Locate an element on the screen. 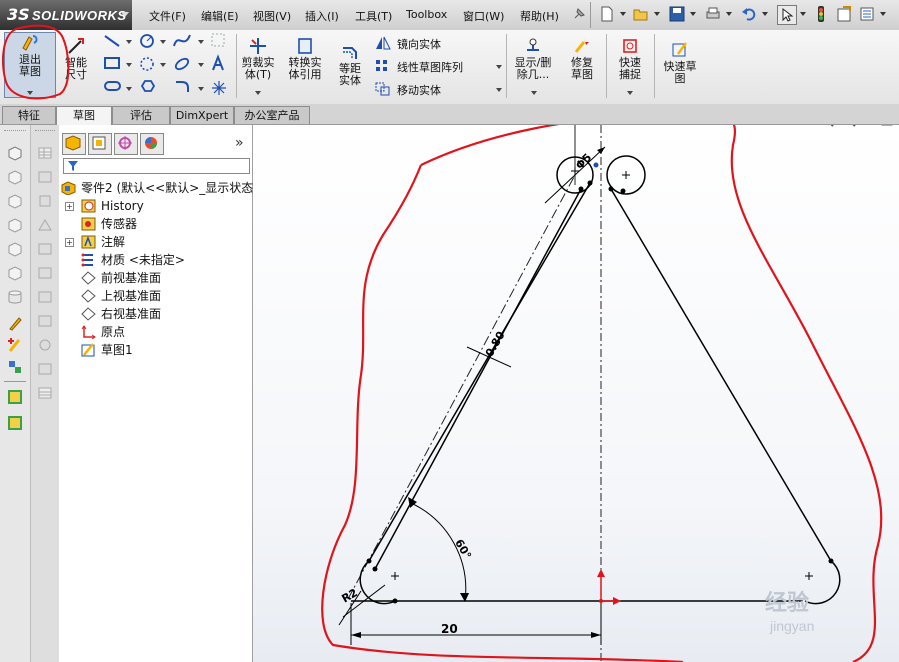 The height and width of the screenshot is (662, 899). grey-table-icon is located at coordinates (45, 393).